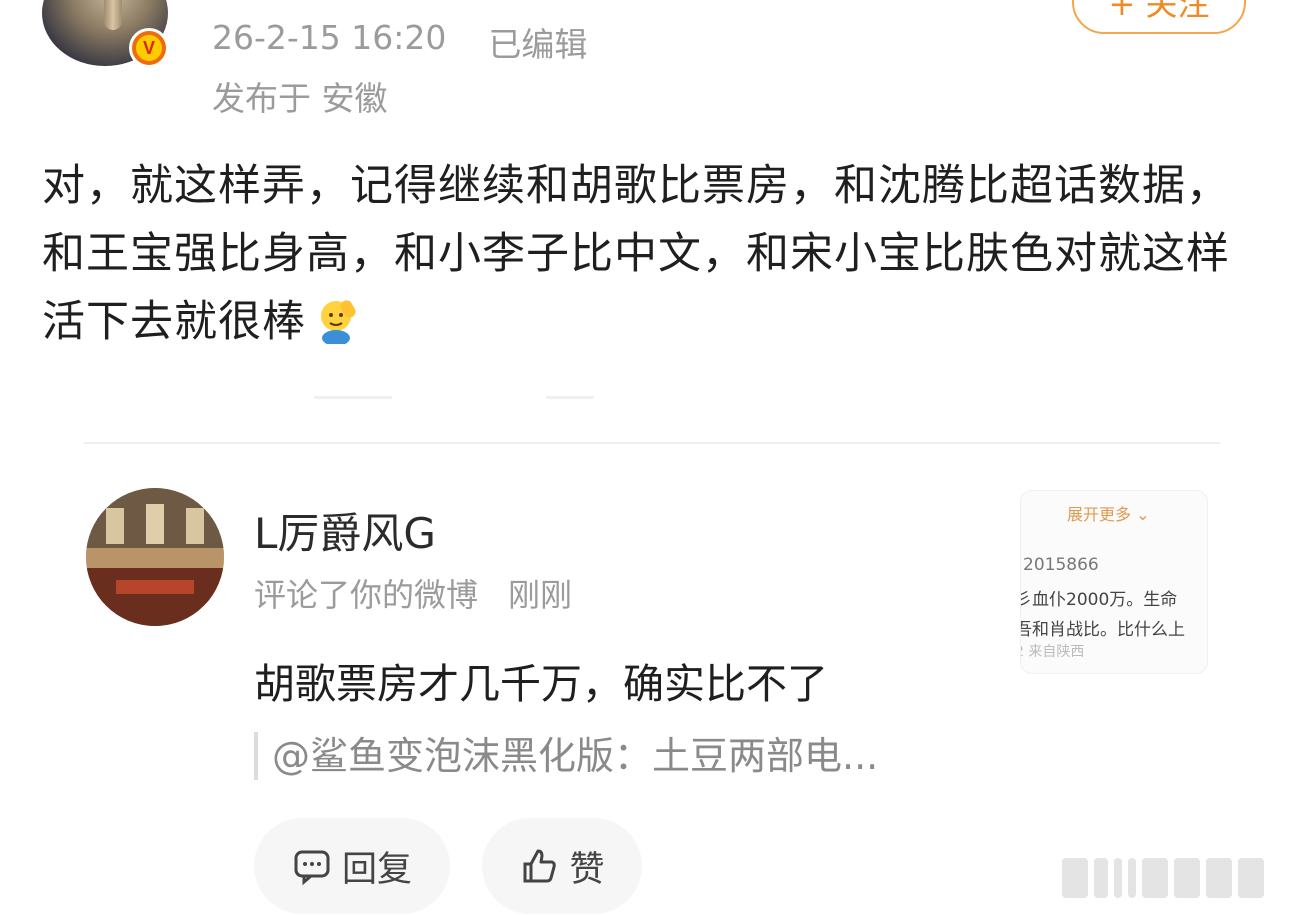 Image resolution: width=1290 pixels, height=916 pixels. Describe the element at coordinates (1102, 630) in the screenshot. I see `thumbnail-line: 吾和肖战比。比什么上` at that location.